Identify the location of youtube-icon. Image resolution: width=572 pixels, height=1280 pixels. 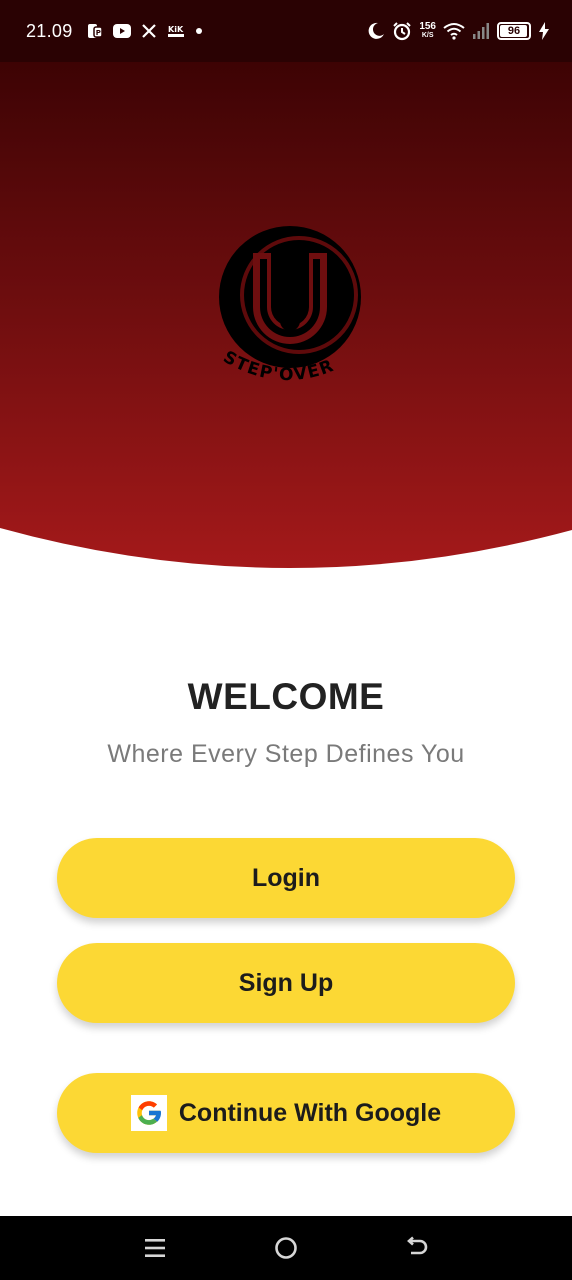
(121, 31).